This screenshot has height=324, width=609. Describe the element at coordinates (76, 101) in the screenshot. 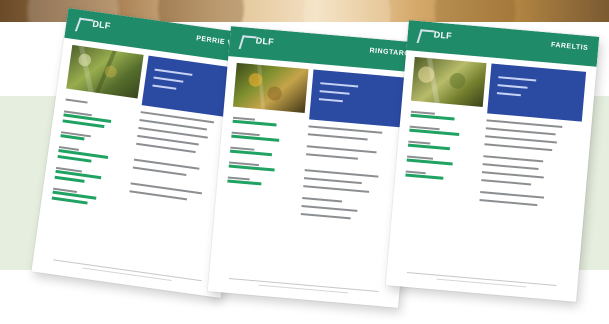

I see `feature-line` at that location.